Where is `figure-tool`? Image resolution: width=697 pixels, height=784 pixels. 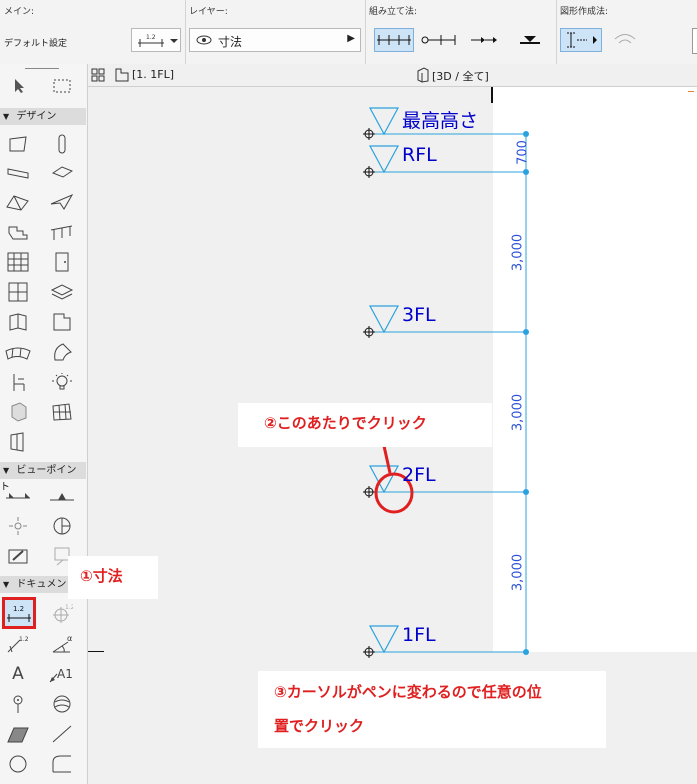 figure-tool is located at coordinates (62, 704).